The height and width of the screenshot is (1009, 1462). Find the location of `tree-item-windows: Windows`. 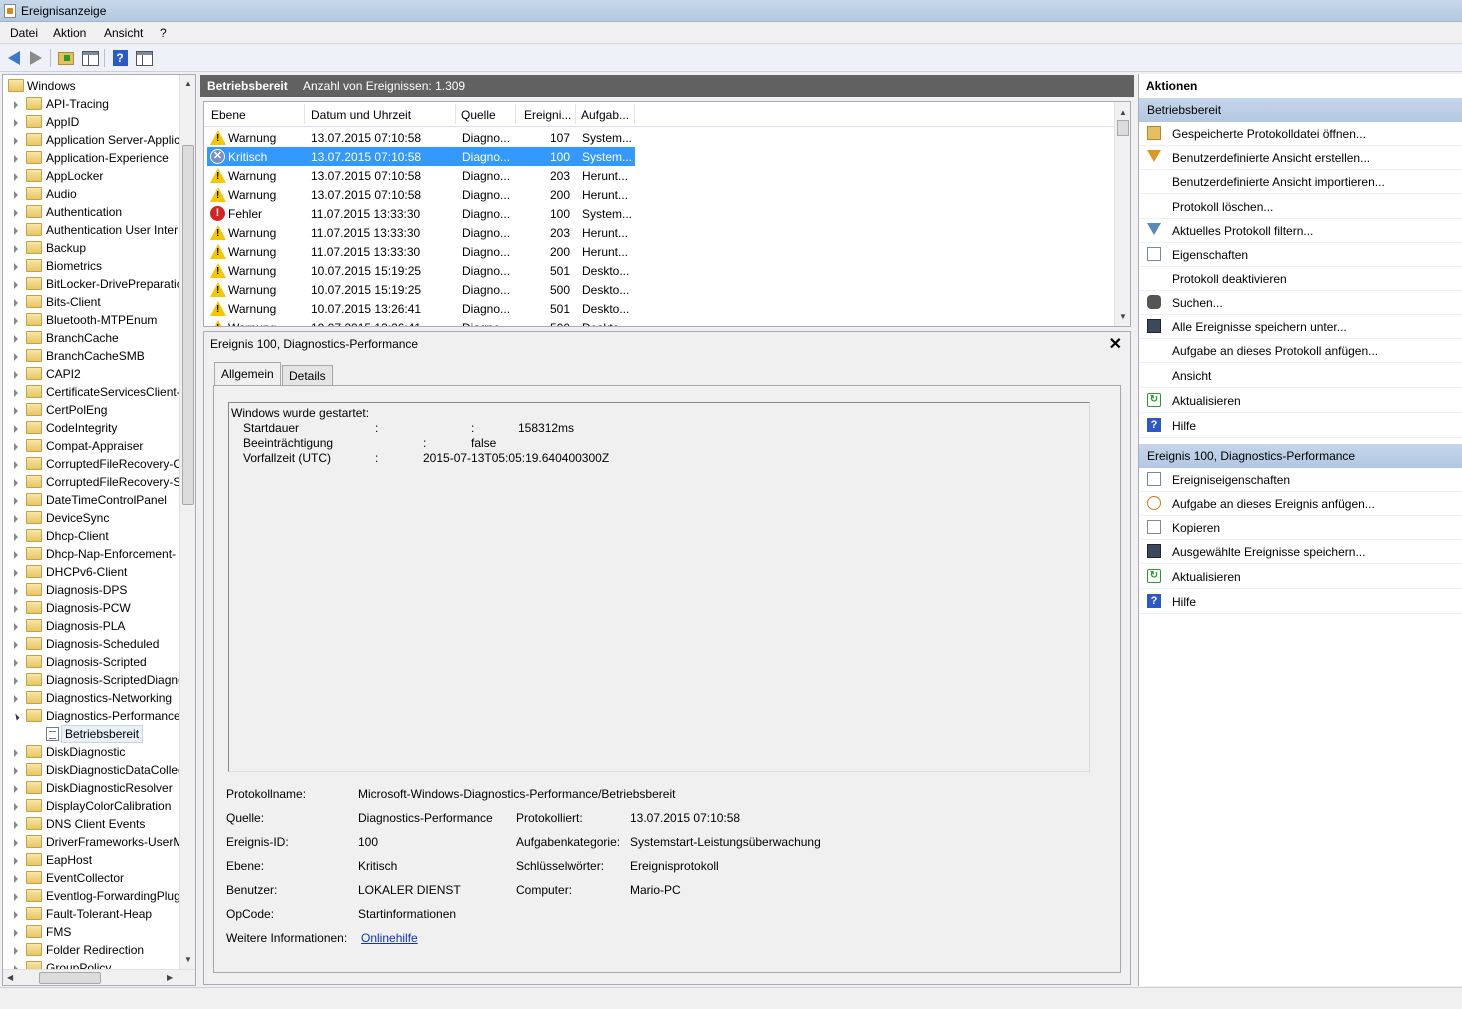

tree-item-windows: Windows is located at coordinates (92, 86).